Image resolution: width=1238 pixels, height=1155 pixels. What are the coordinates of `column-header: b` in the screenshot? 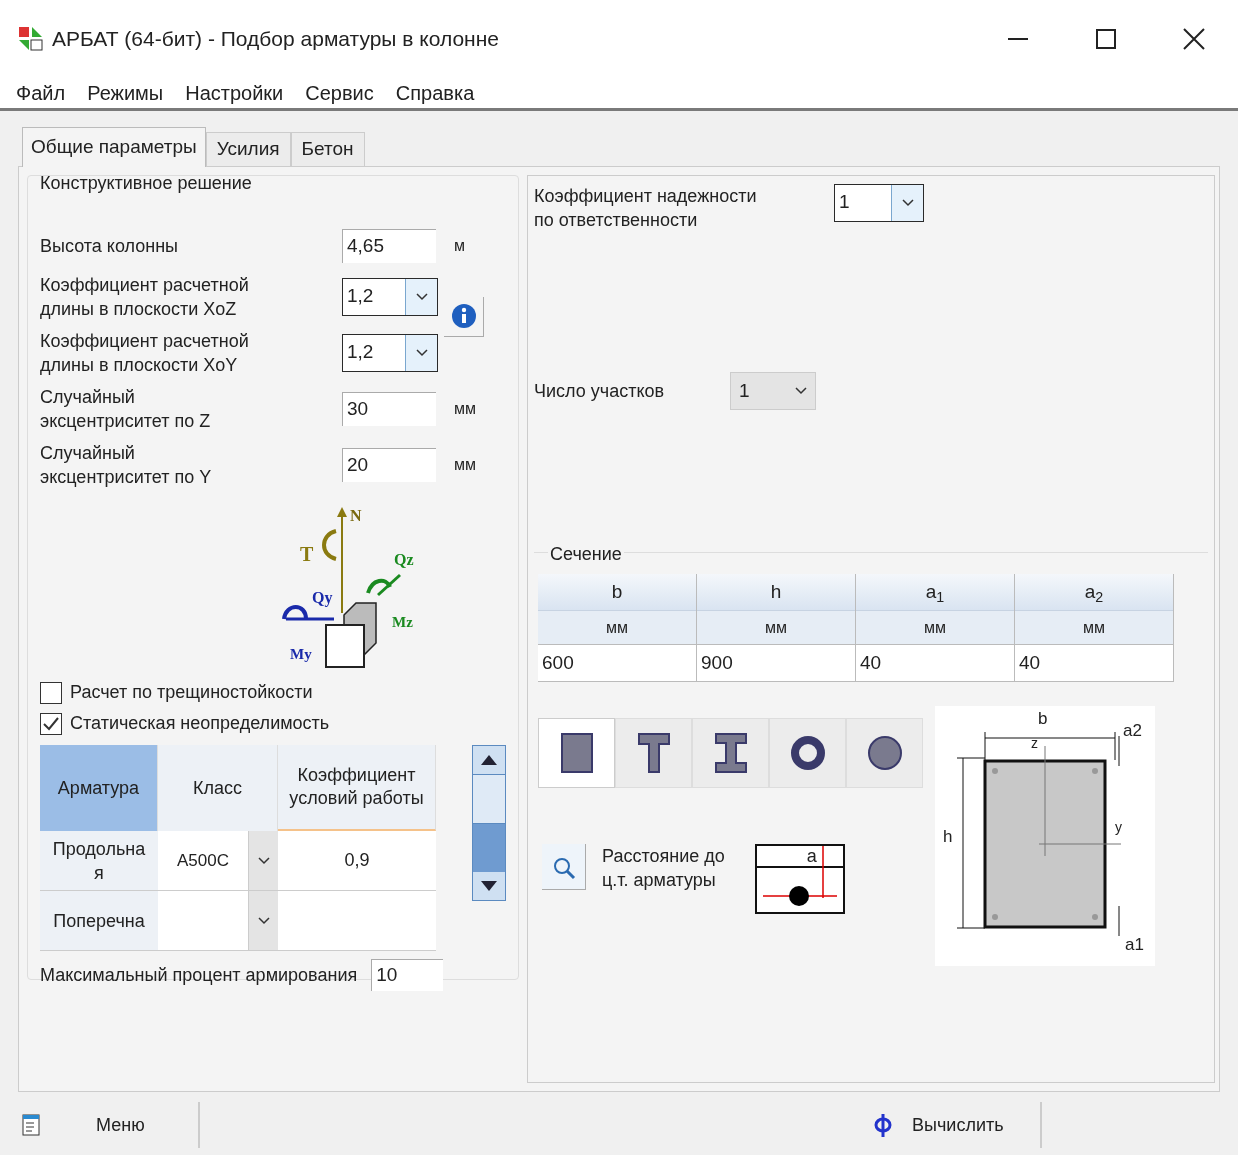 It's located at (617, 592).